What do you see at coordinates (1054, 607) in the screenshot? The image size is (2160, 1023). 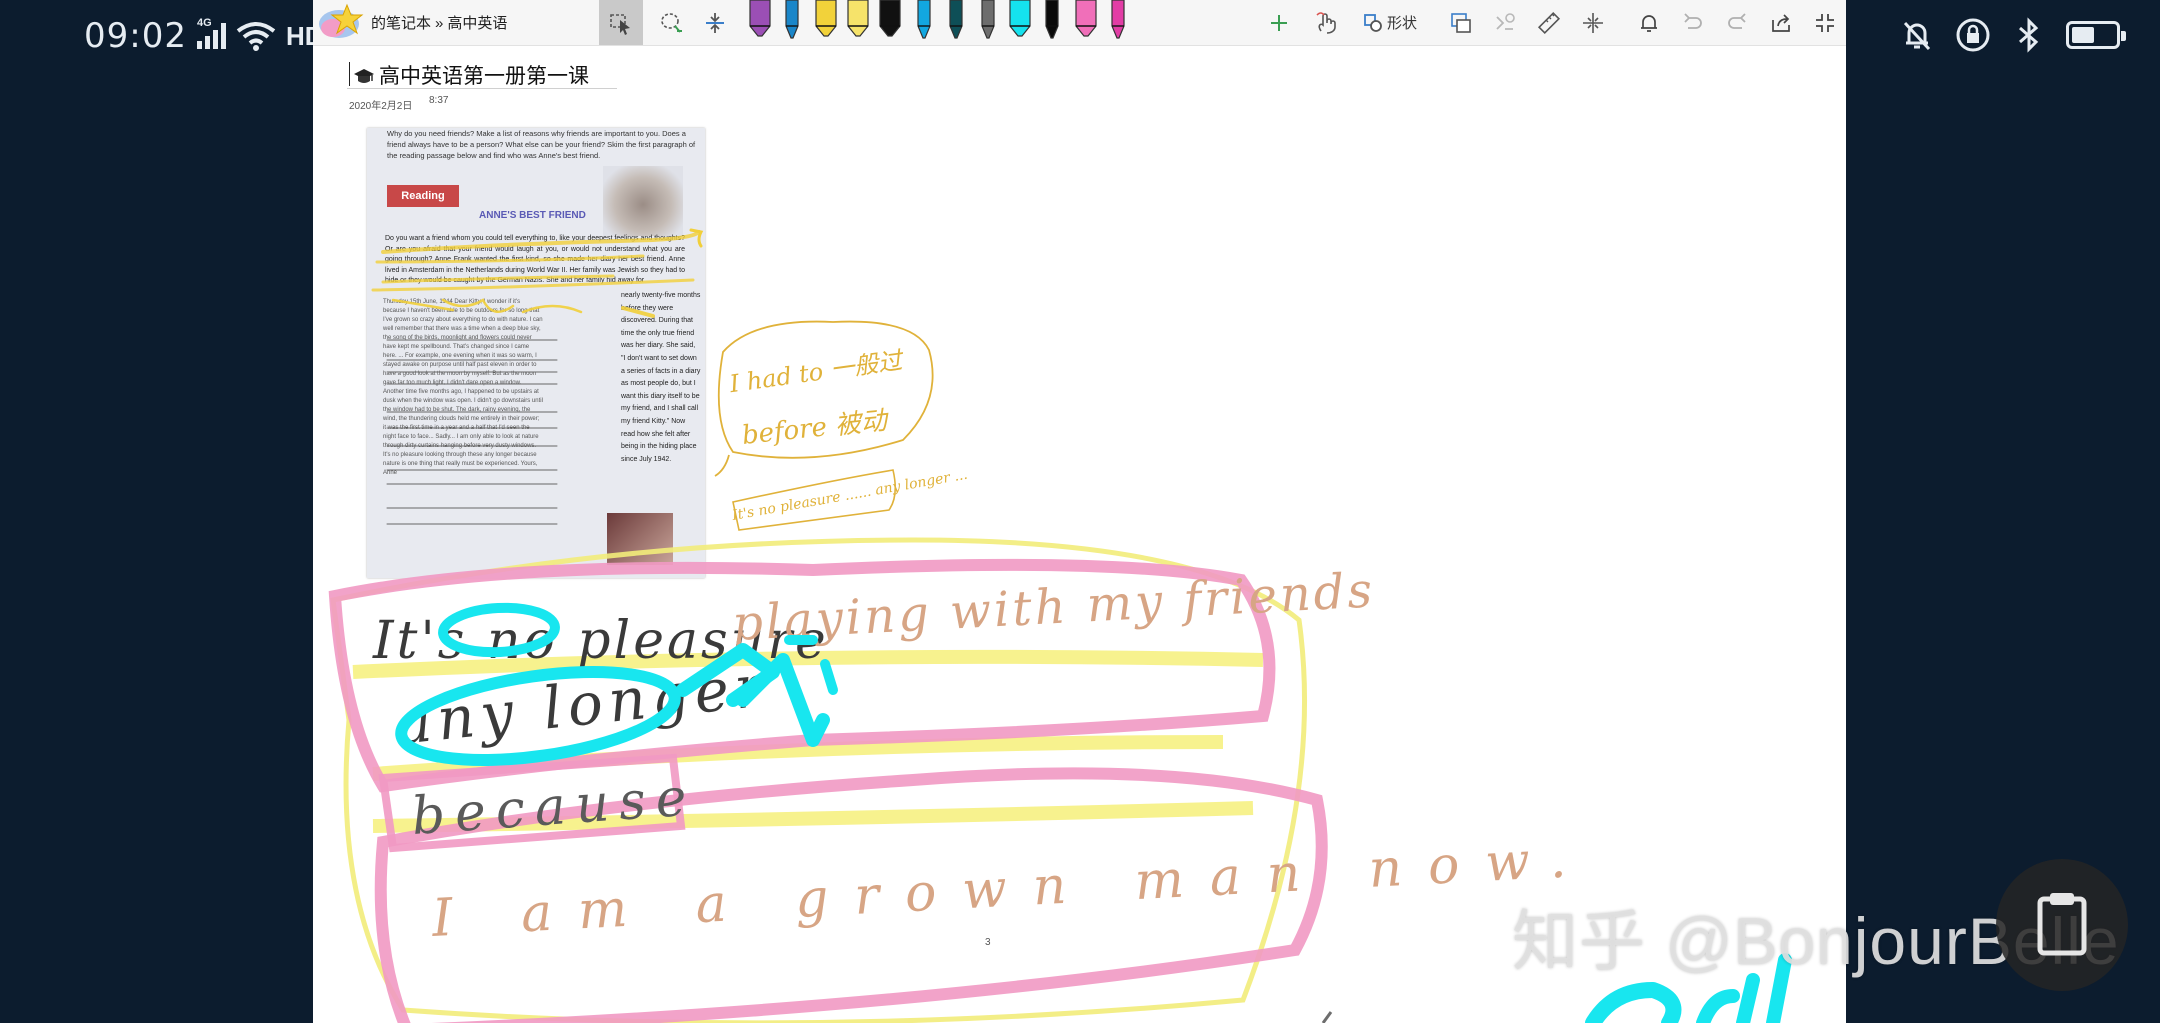 I see `handwriting-line1-brown: playing with my friends` at bounding box center [1054, 607].